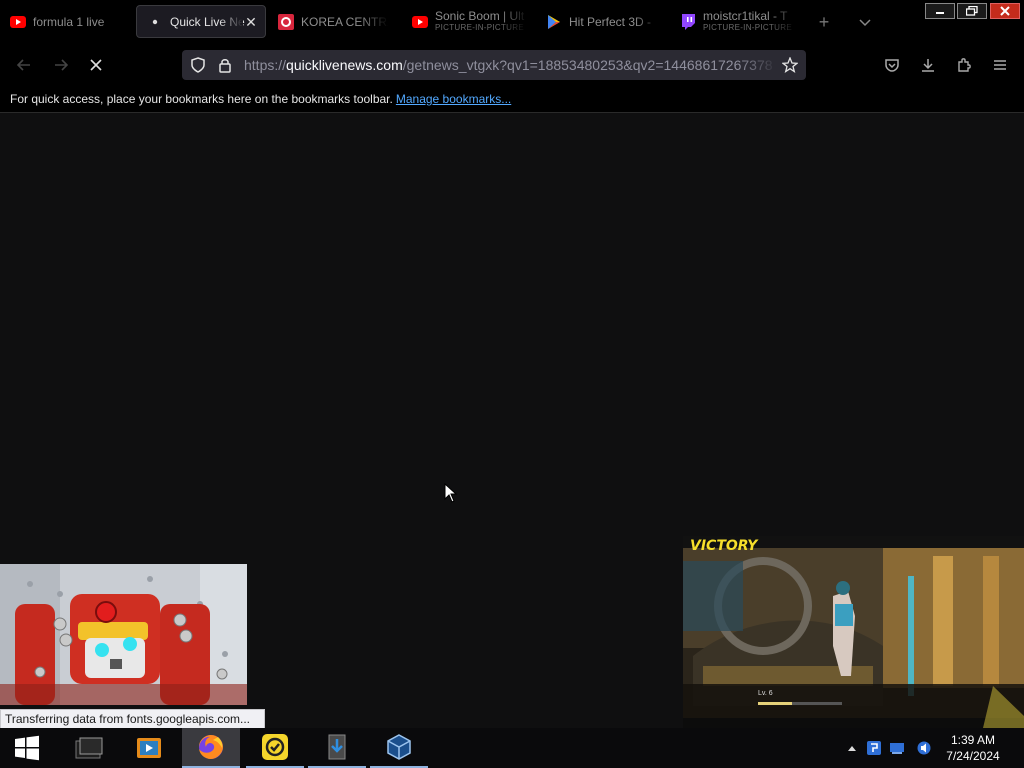  What do you see at coordinates (874, 748) in the screenshot?
I see `tray-app-icon` at bounding box center [874, 748].